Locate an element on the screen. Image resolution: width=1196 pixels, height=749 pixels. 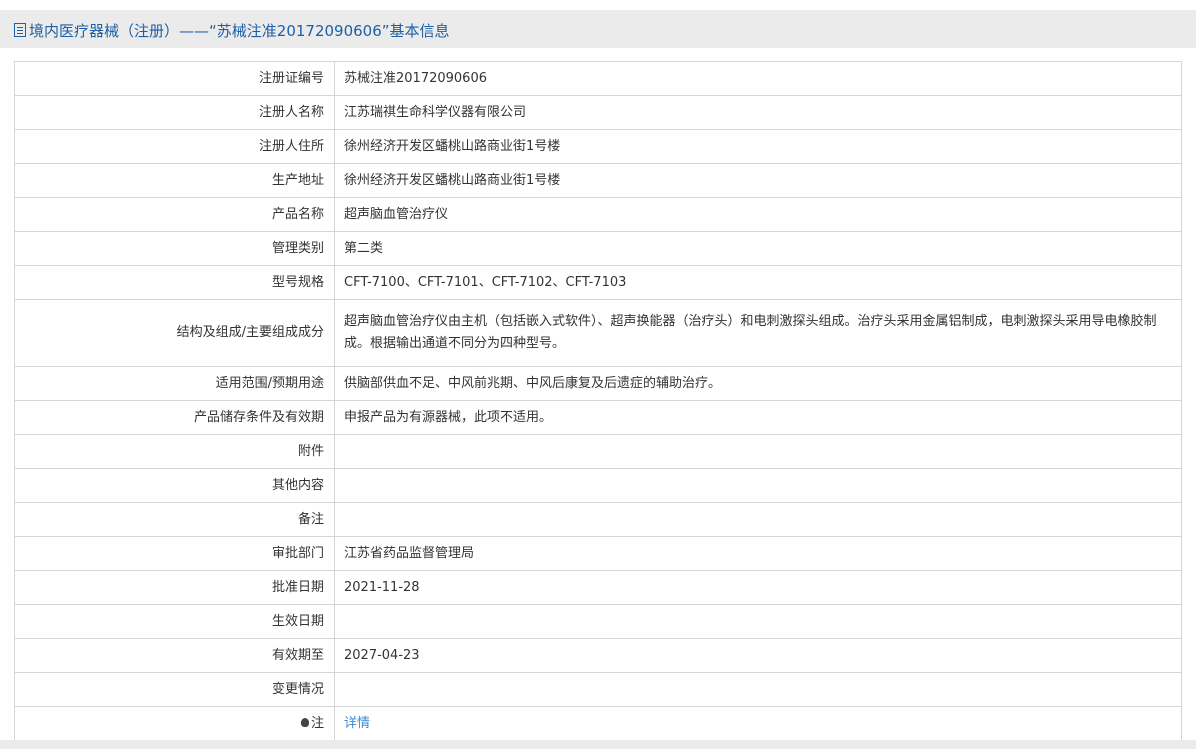
page-title: 境内医疗器械（注册）——“苏械注准20172090606”基本信息 is located at coordinates (232, 30).